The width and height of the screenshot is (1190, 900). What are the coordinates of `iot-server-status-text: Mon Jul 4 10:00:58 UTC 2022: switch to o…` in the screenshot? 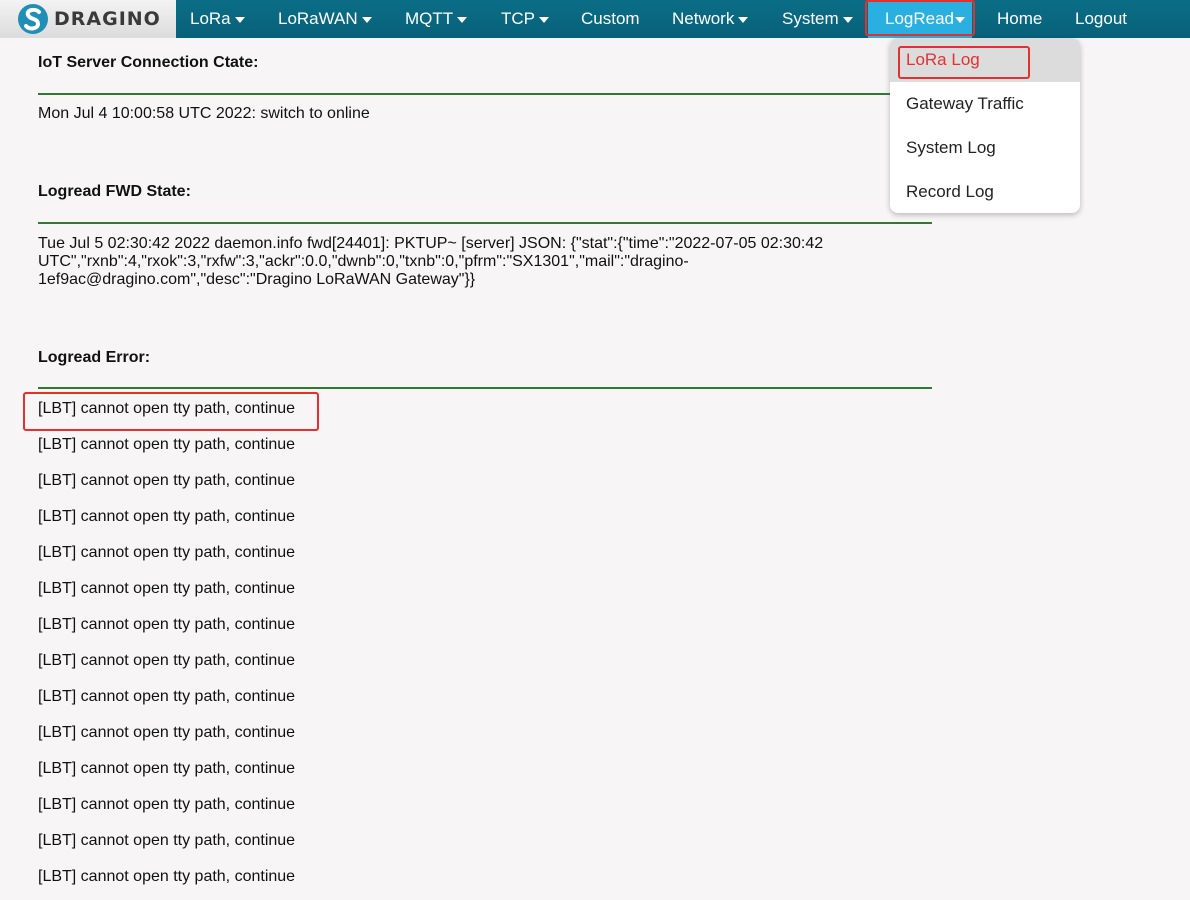 It's located at (204, 113).